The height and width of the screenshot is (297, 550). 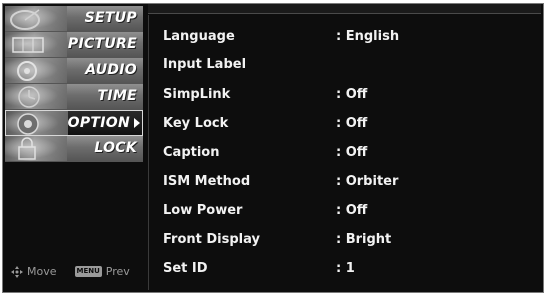 I want to click on setting-name: Input Label, so click(x=205, y=64).